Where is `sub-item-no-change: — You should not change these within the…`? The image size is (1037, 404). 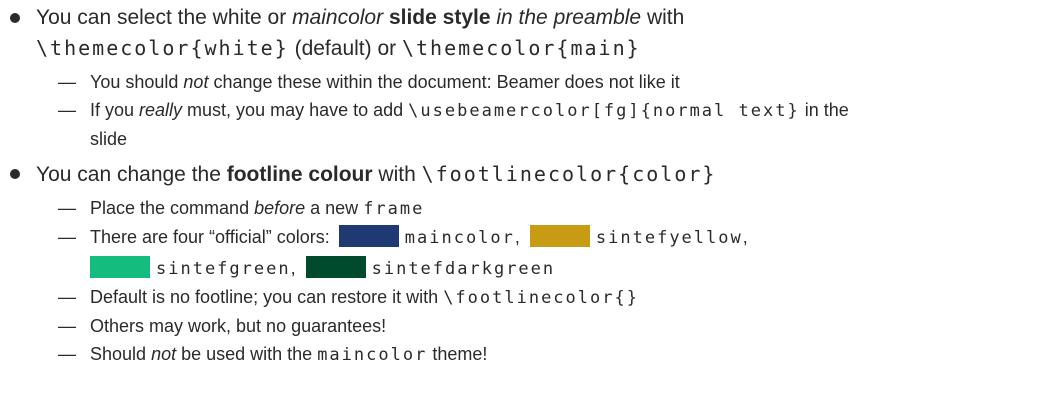
sub-item-no-change: — You should not change these within the… is located at coordinates (503, 82).